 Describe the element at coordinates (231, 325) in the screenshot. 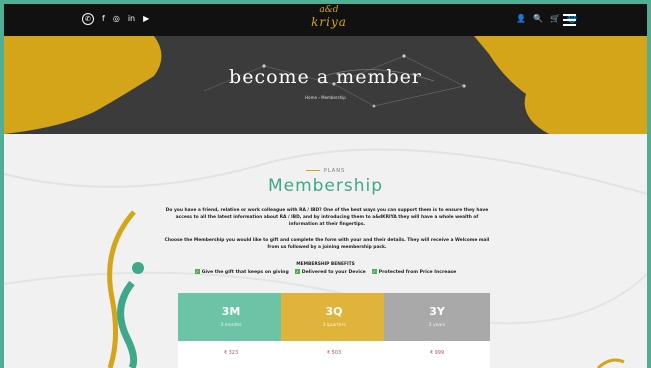

I see `plan-duration: 3 months` at that location.